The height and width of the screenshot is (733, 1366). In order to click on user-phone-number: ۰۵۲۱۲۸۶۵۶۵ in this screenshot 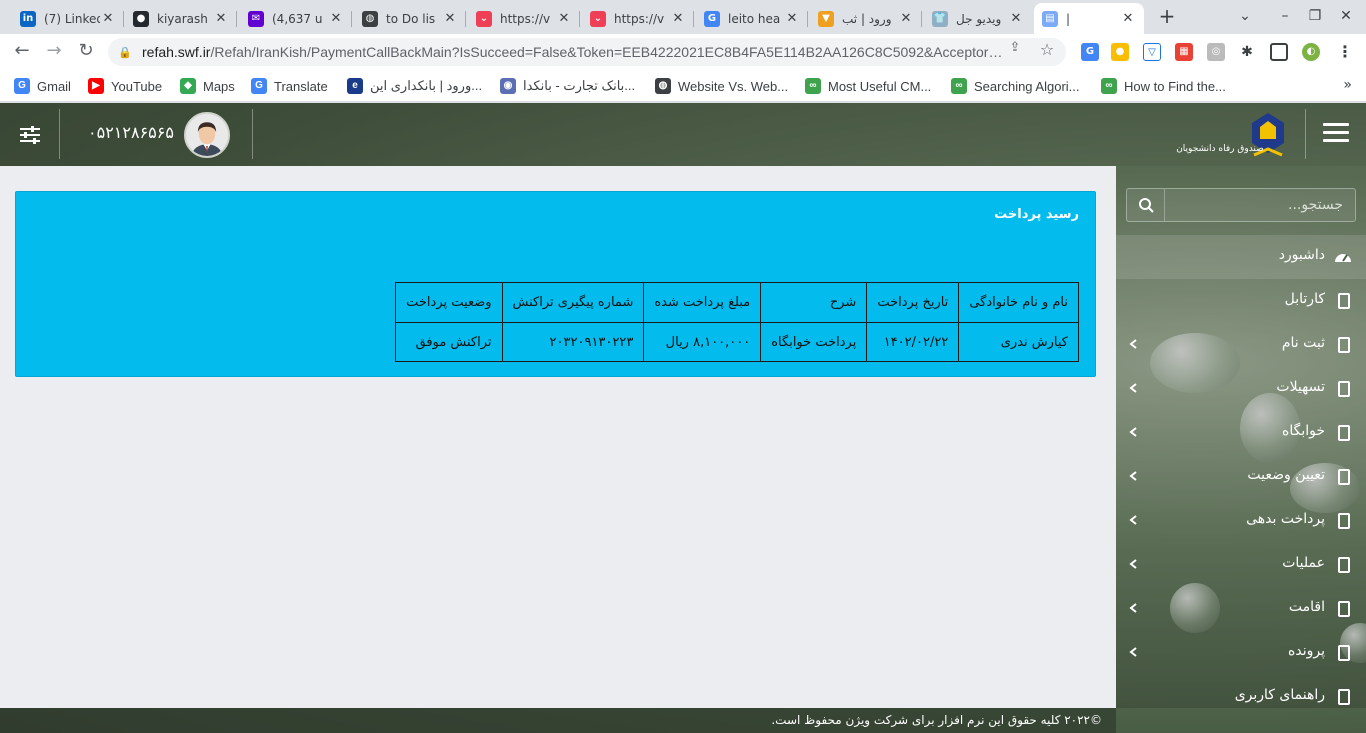, I will do `click(131, 132)`.